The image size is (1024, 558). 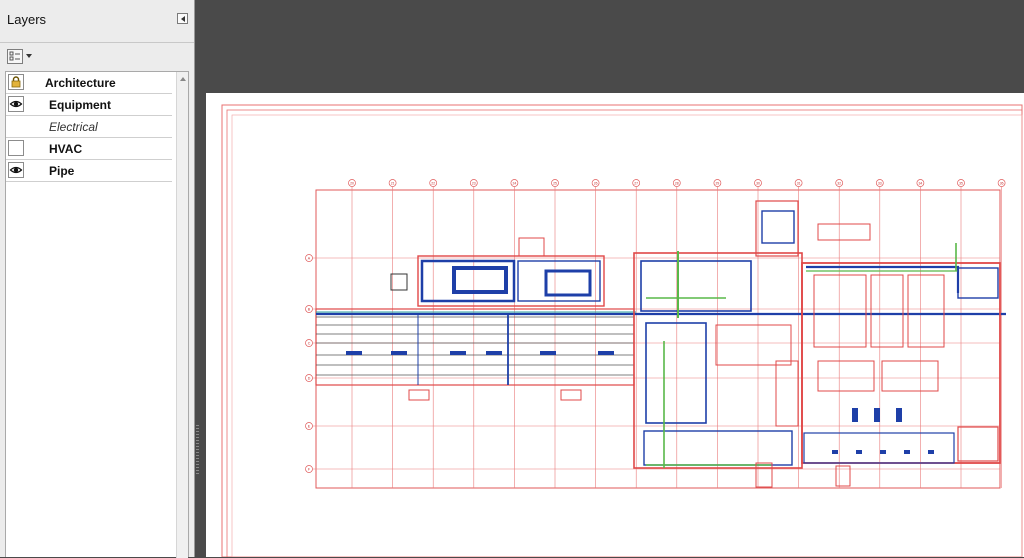 I want to click on grid-bubble-label: 31, so click(x=799, y=184).